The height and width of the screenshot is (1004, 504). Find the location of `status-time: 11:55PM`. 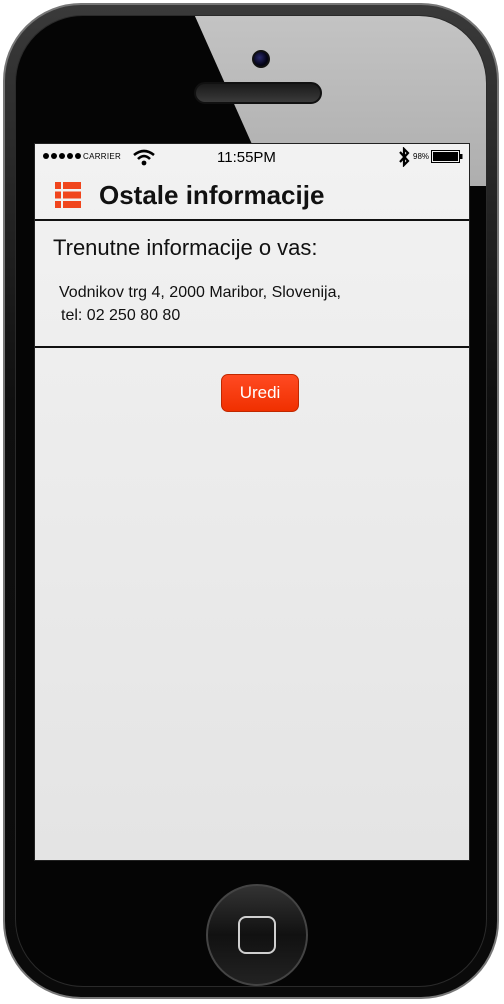

status-time: 11:55PM is located at coordinates (246, 157).